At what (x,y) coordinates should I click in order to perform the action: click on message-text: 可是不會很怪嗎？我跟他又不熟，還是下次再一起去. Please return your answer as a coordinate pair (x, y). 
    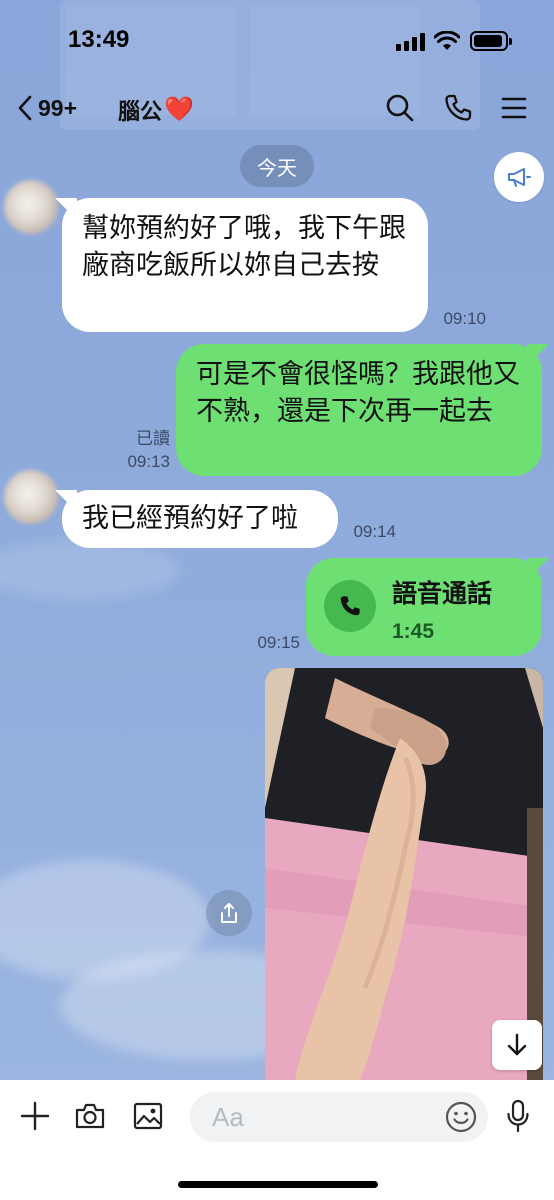
    Looking at the image, I should click on (358, 392).